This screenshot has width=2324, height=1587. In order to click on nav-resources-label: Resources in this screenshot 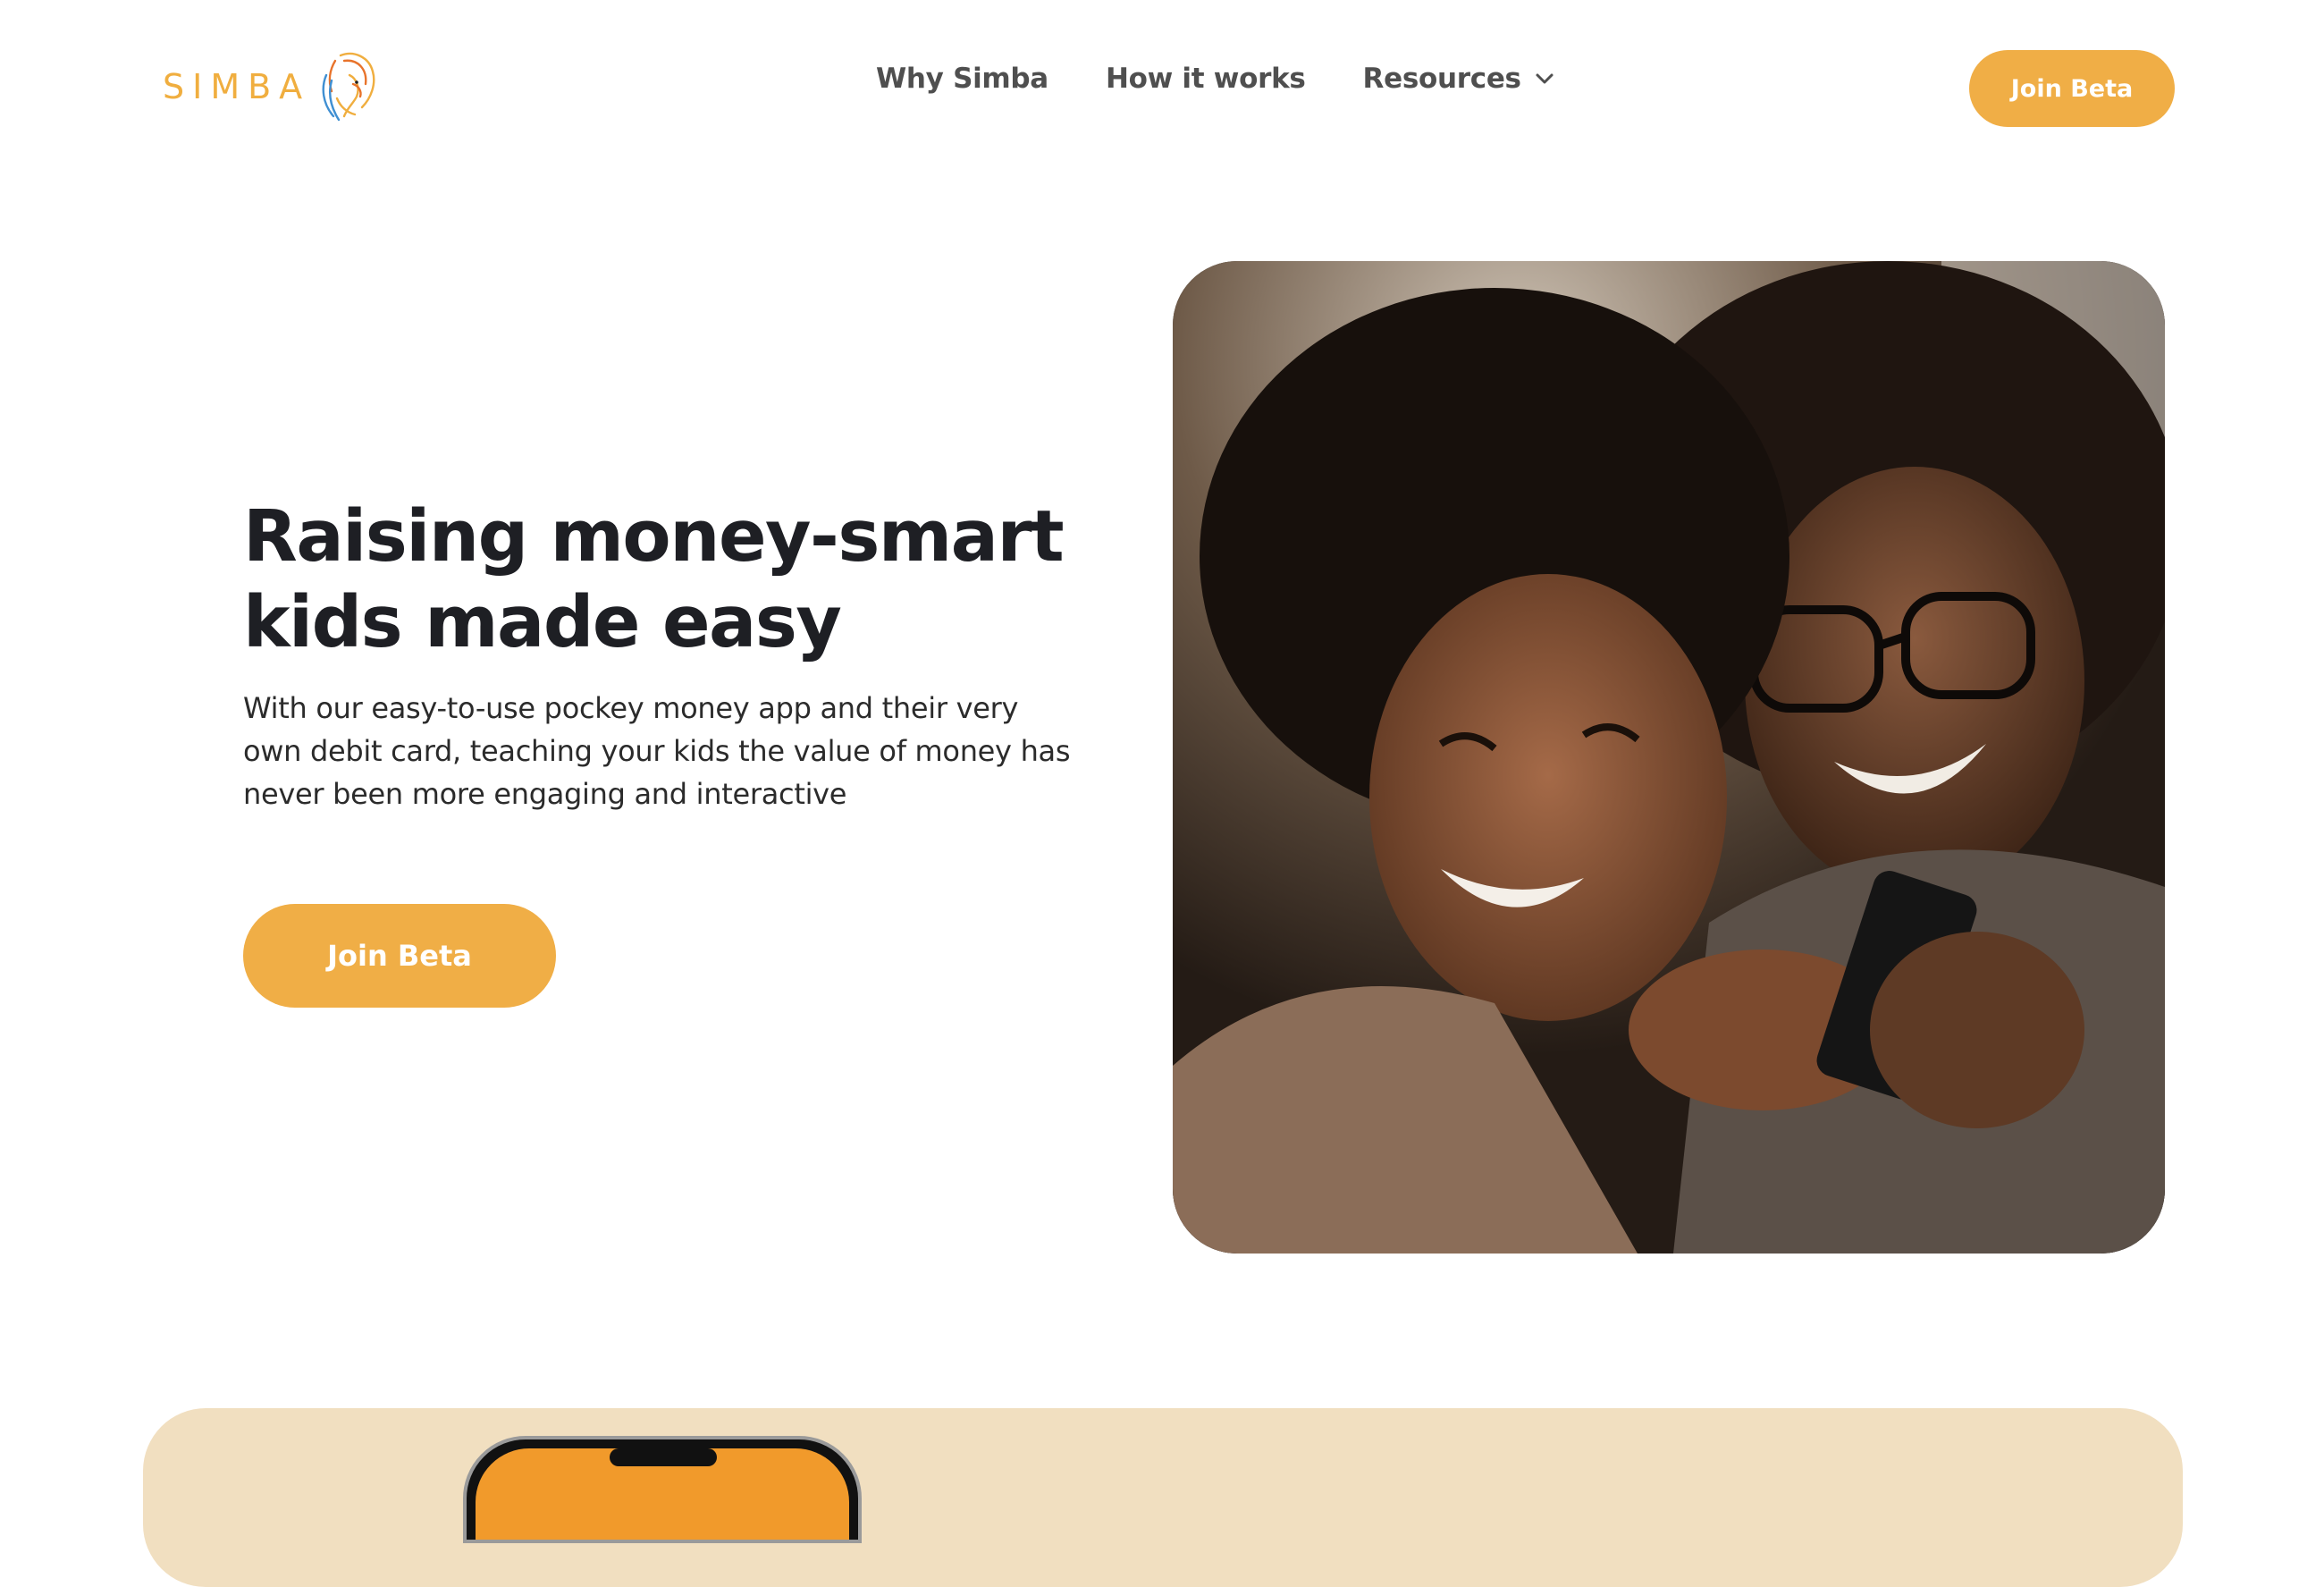, I will do `click(1441, 79)`.